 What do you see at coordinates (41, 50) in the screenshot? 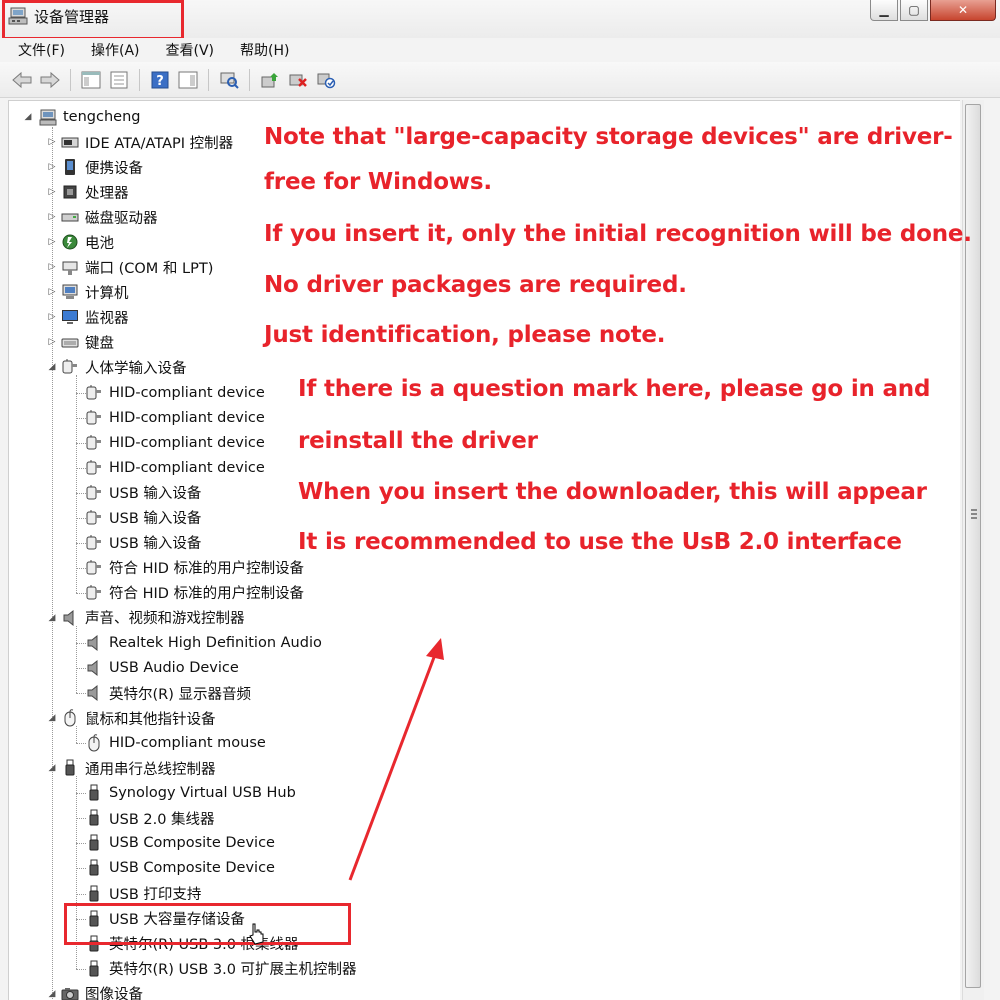
I see `menu-file: 文件(F)` at bounding box center [41, 50].